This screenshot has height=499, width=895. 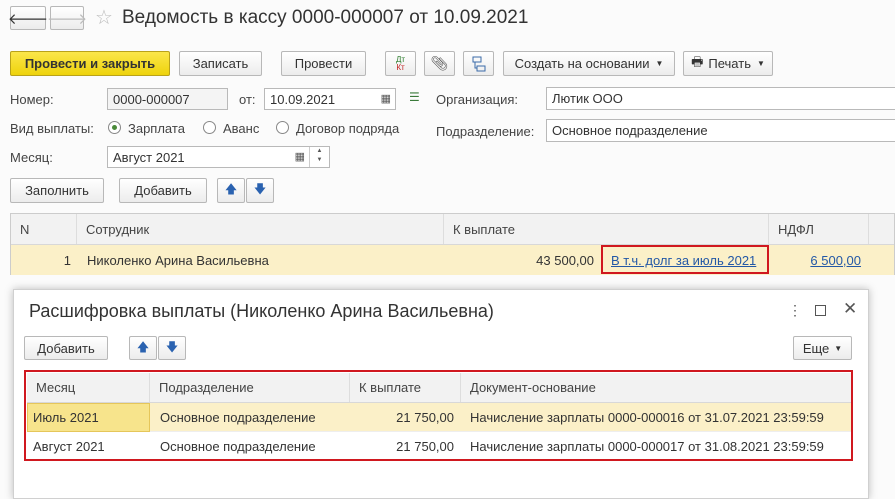 I want to click on attach-button: 📎︎, so click(x=439, y=63).